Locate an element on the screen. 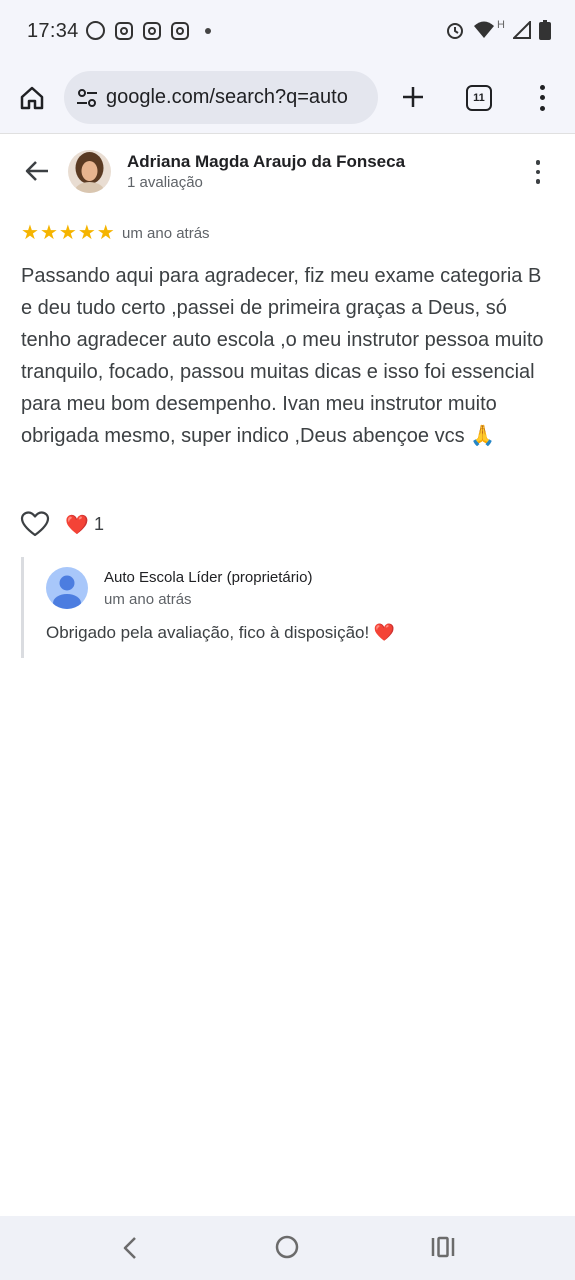 The width and height of the screenshot is (575, 1280). browser-toolbar: google.com/search?q=auto 11 is located at coordinates (287, 99).